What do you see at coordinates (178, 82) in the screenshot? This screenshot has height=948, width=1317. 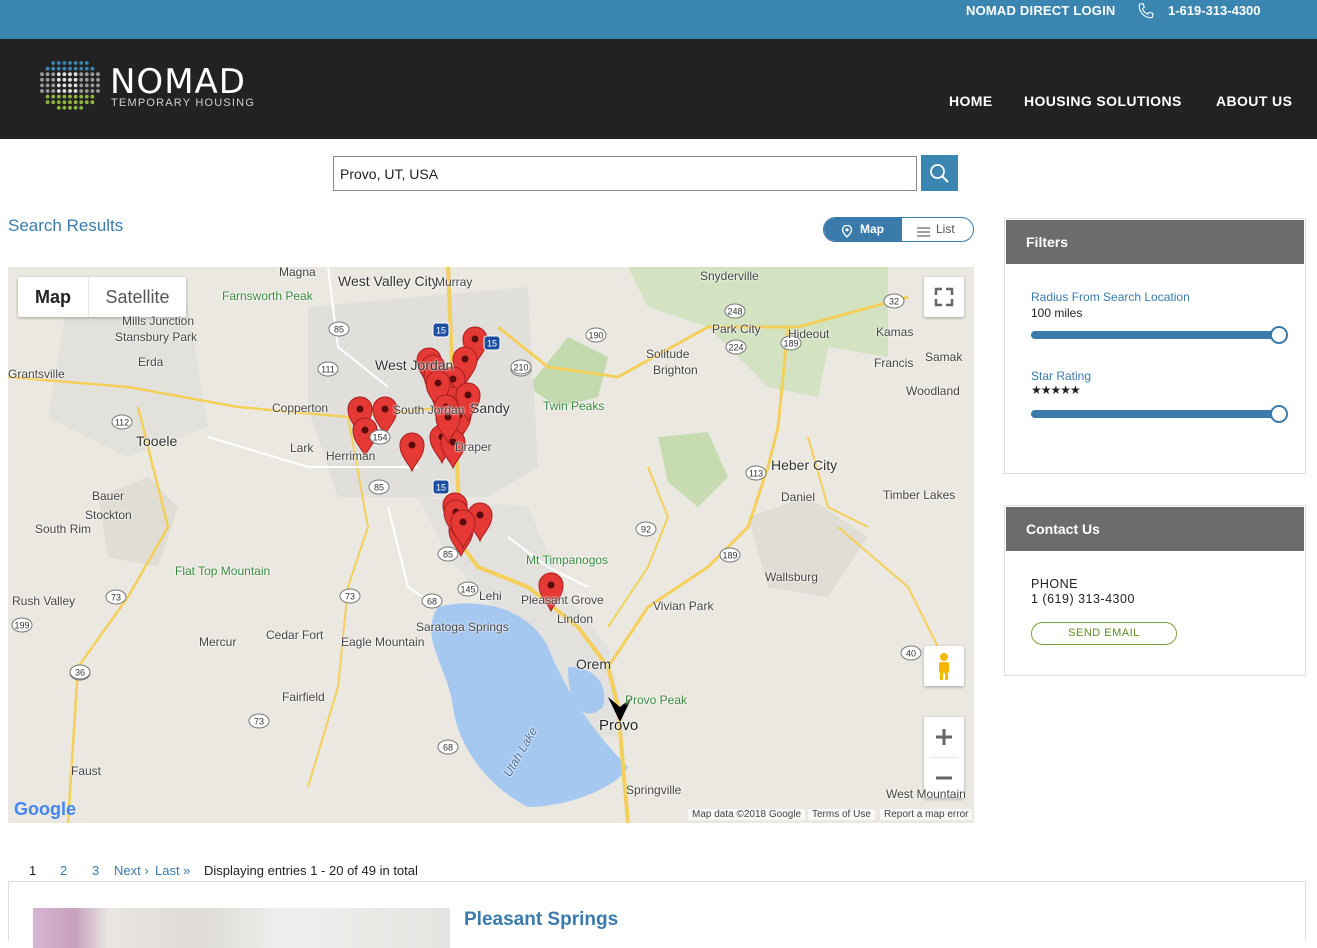 I see `brand-name: NOMAD` at bounding box center [178, 82].